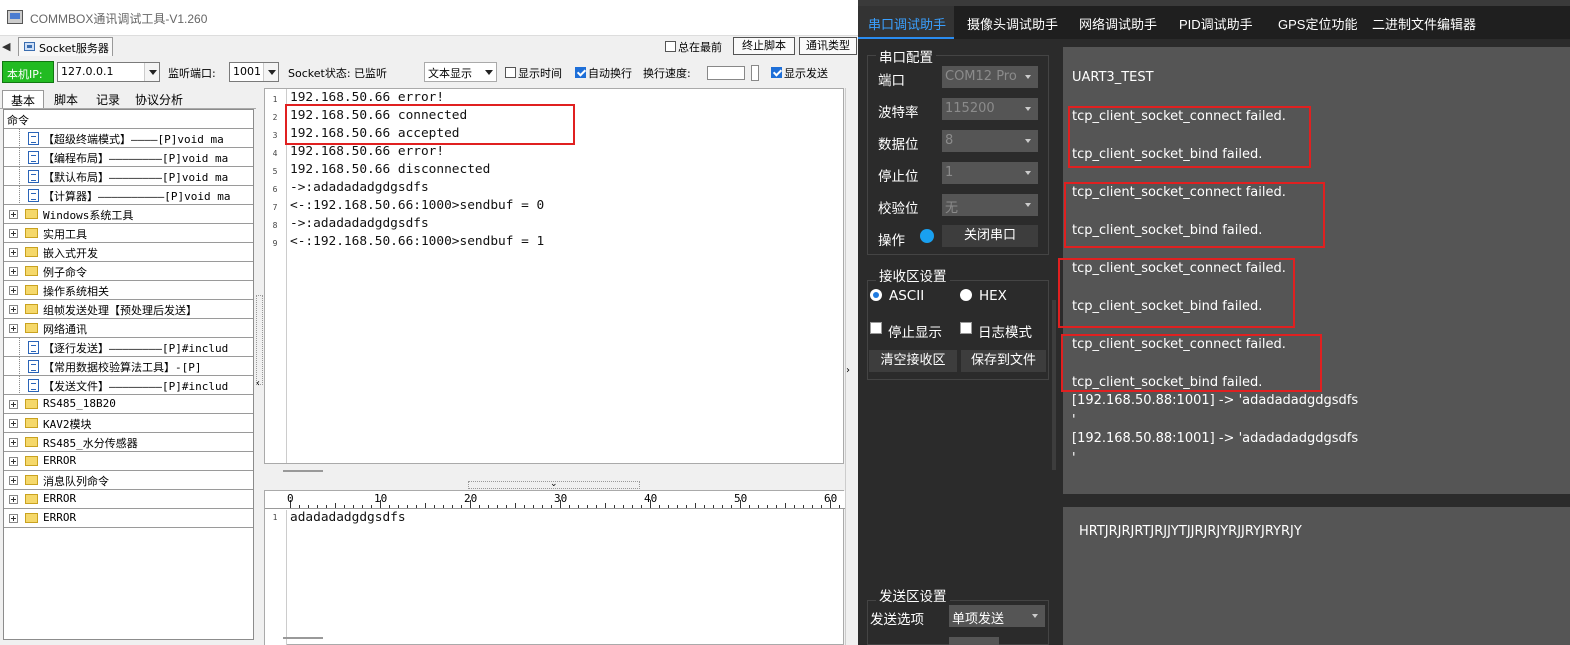 The height and width of the screenshot is (645, 1570). Describe the element at coordinates (1074, 458) in the screenshot. I see `recv-line: '` at that location.